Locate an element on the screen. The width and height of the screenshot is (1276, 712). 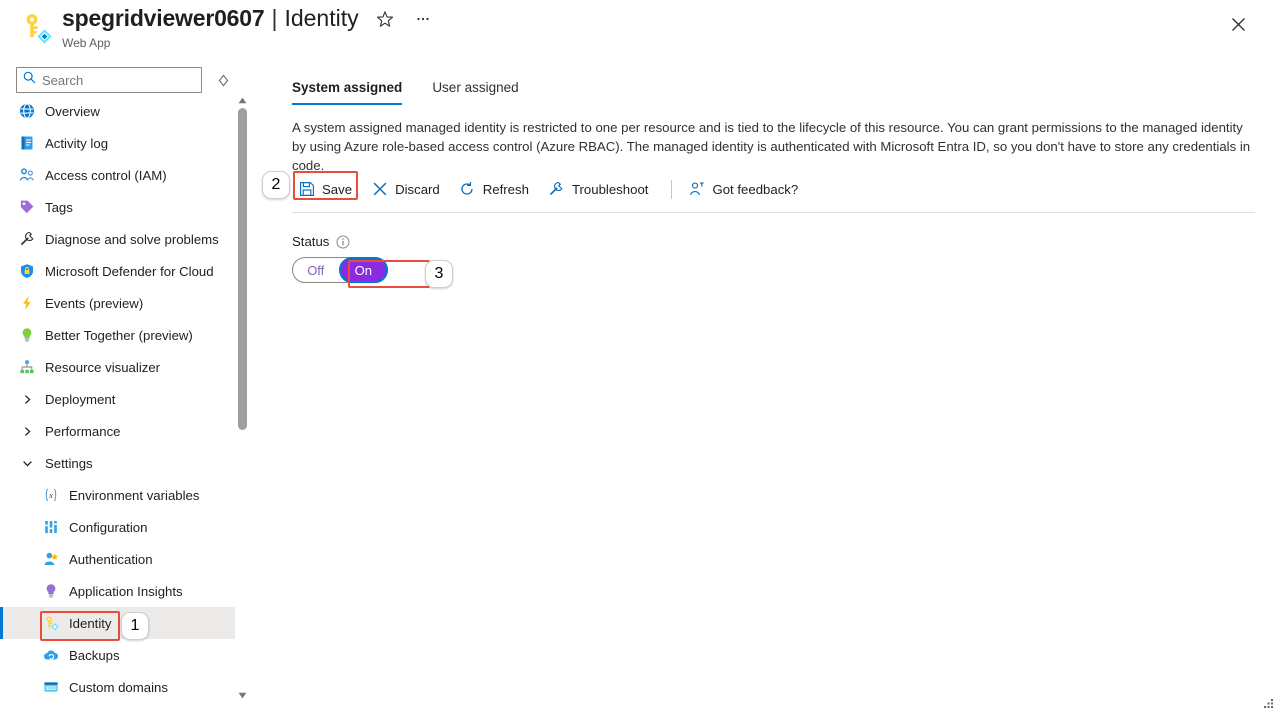
lightbulb-icon is located at coordinates (27, 335).